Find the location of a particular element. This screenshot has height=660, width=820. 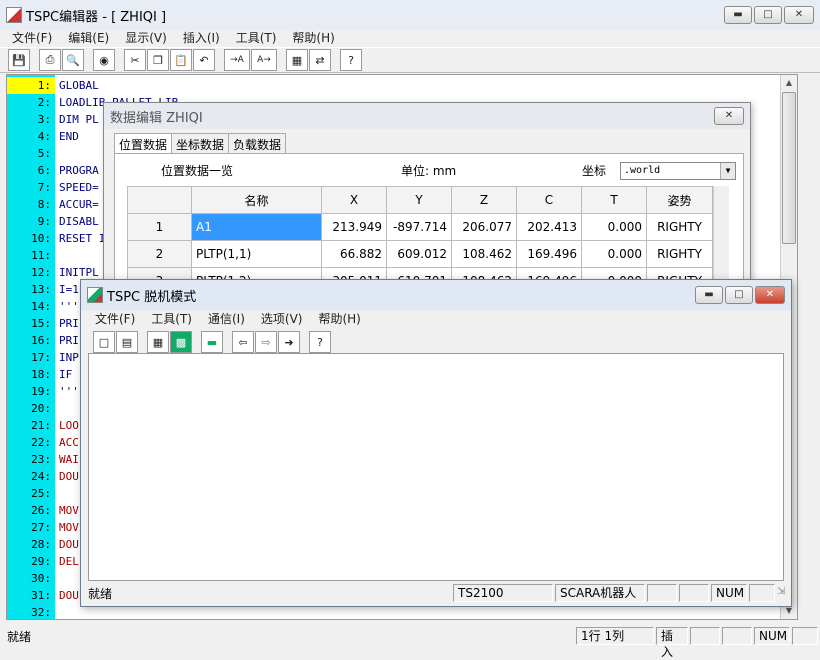

table-header: 名称 is located at coordinates (256, 200).